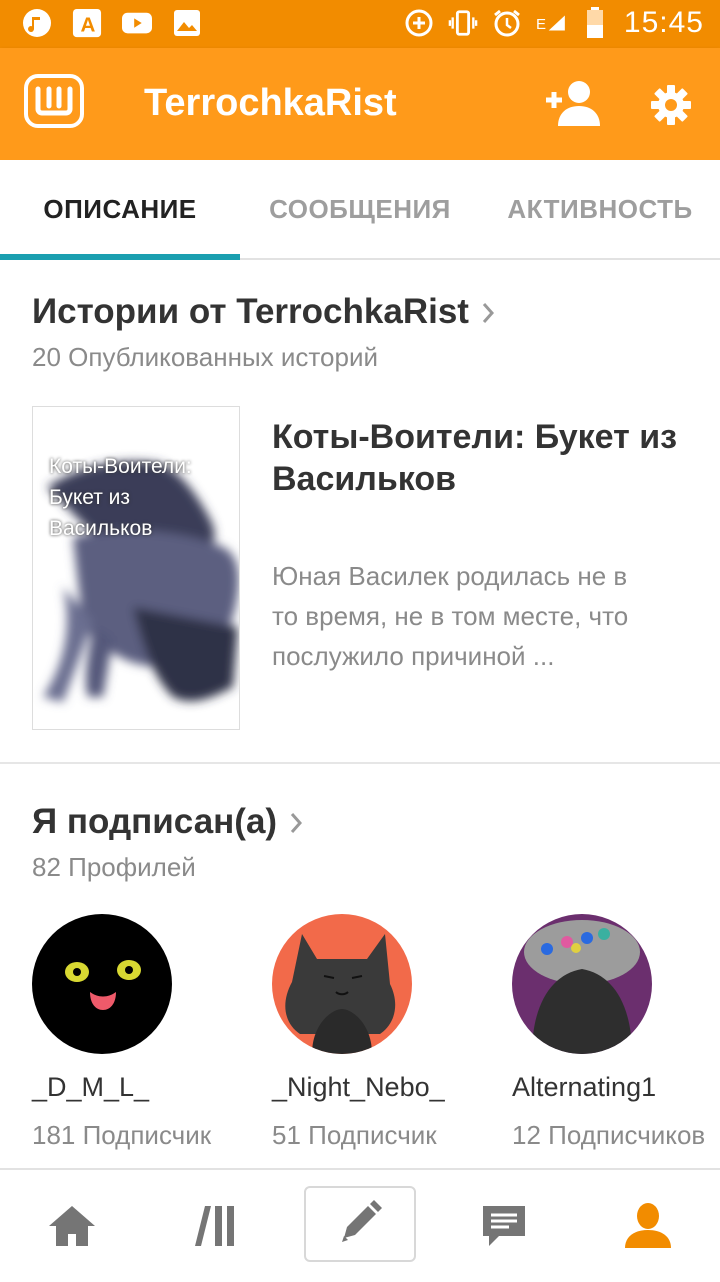 The width and height of the screenshot is (720, 1282). Describe the element at coordinates (137, 23) in the screenshot. I see `youtube-icon` at that location.